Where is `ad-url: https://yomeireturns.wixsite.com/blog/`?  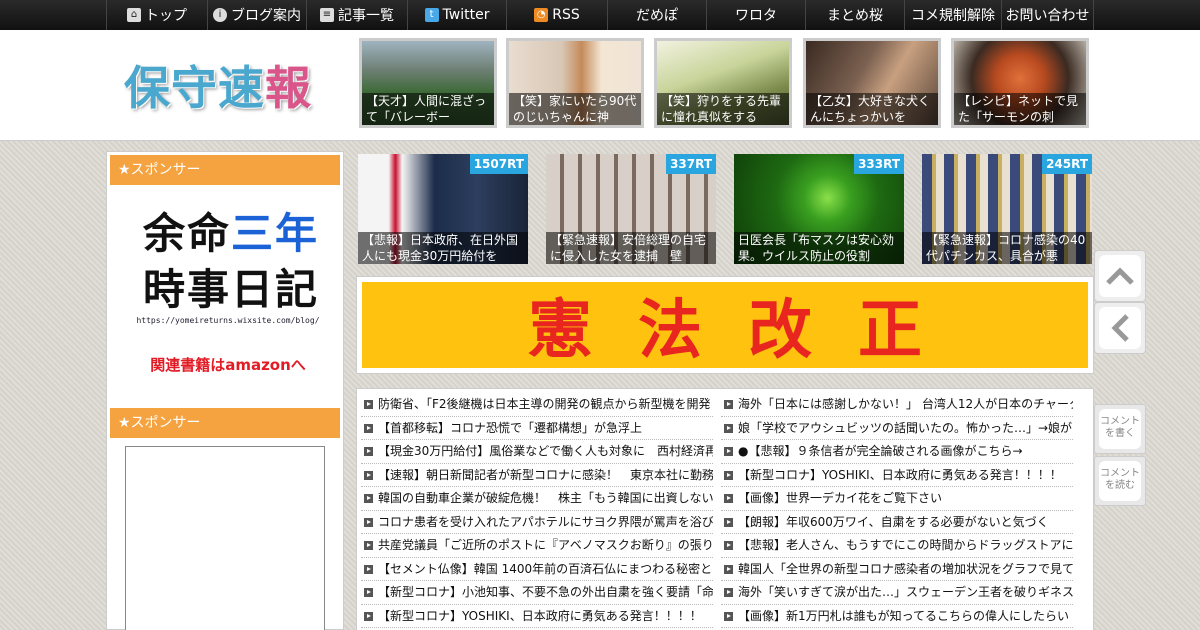
ad-url: https://yomeireturns.wixsite.com/blog/ is located at coordinates (228, 320).